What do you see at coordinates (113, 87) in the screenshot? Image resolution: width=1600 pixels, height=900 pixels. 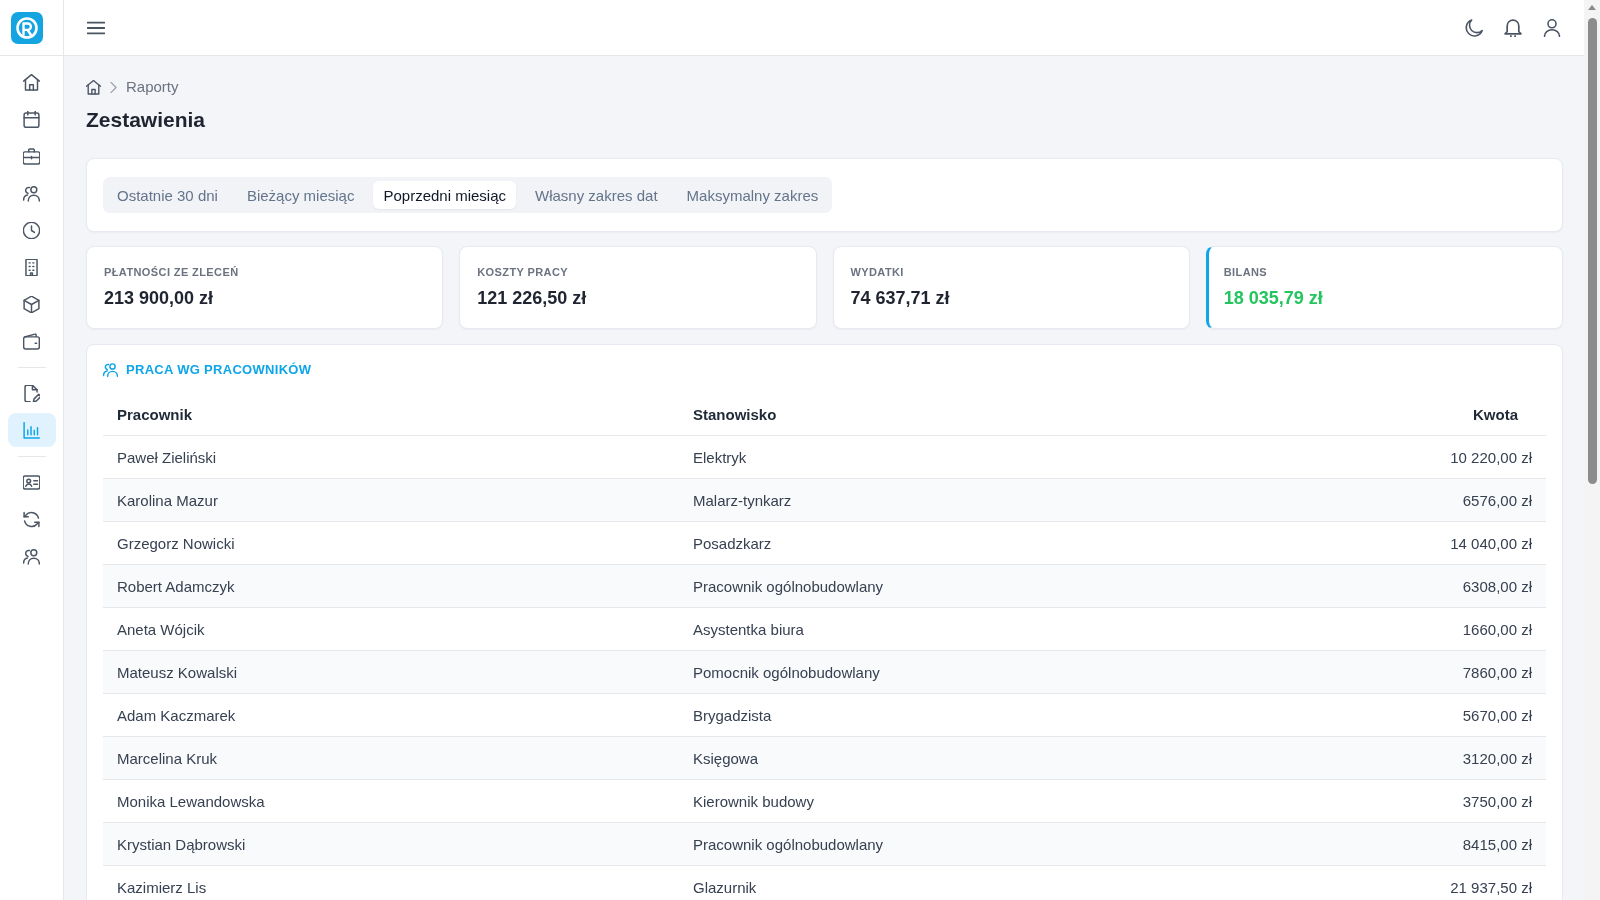 I see `chevron-right-icon` at bounding box center [113, 87].